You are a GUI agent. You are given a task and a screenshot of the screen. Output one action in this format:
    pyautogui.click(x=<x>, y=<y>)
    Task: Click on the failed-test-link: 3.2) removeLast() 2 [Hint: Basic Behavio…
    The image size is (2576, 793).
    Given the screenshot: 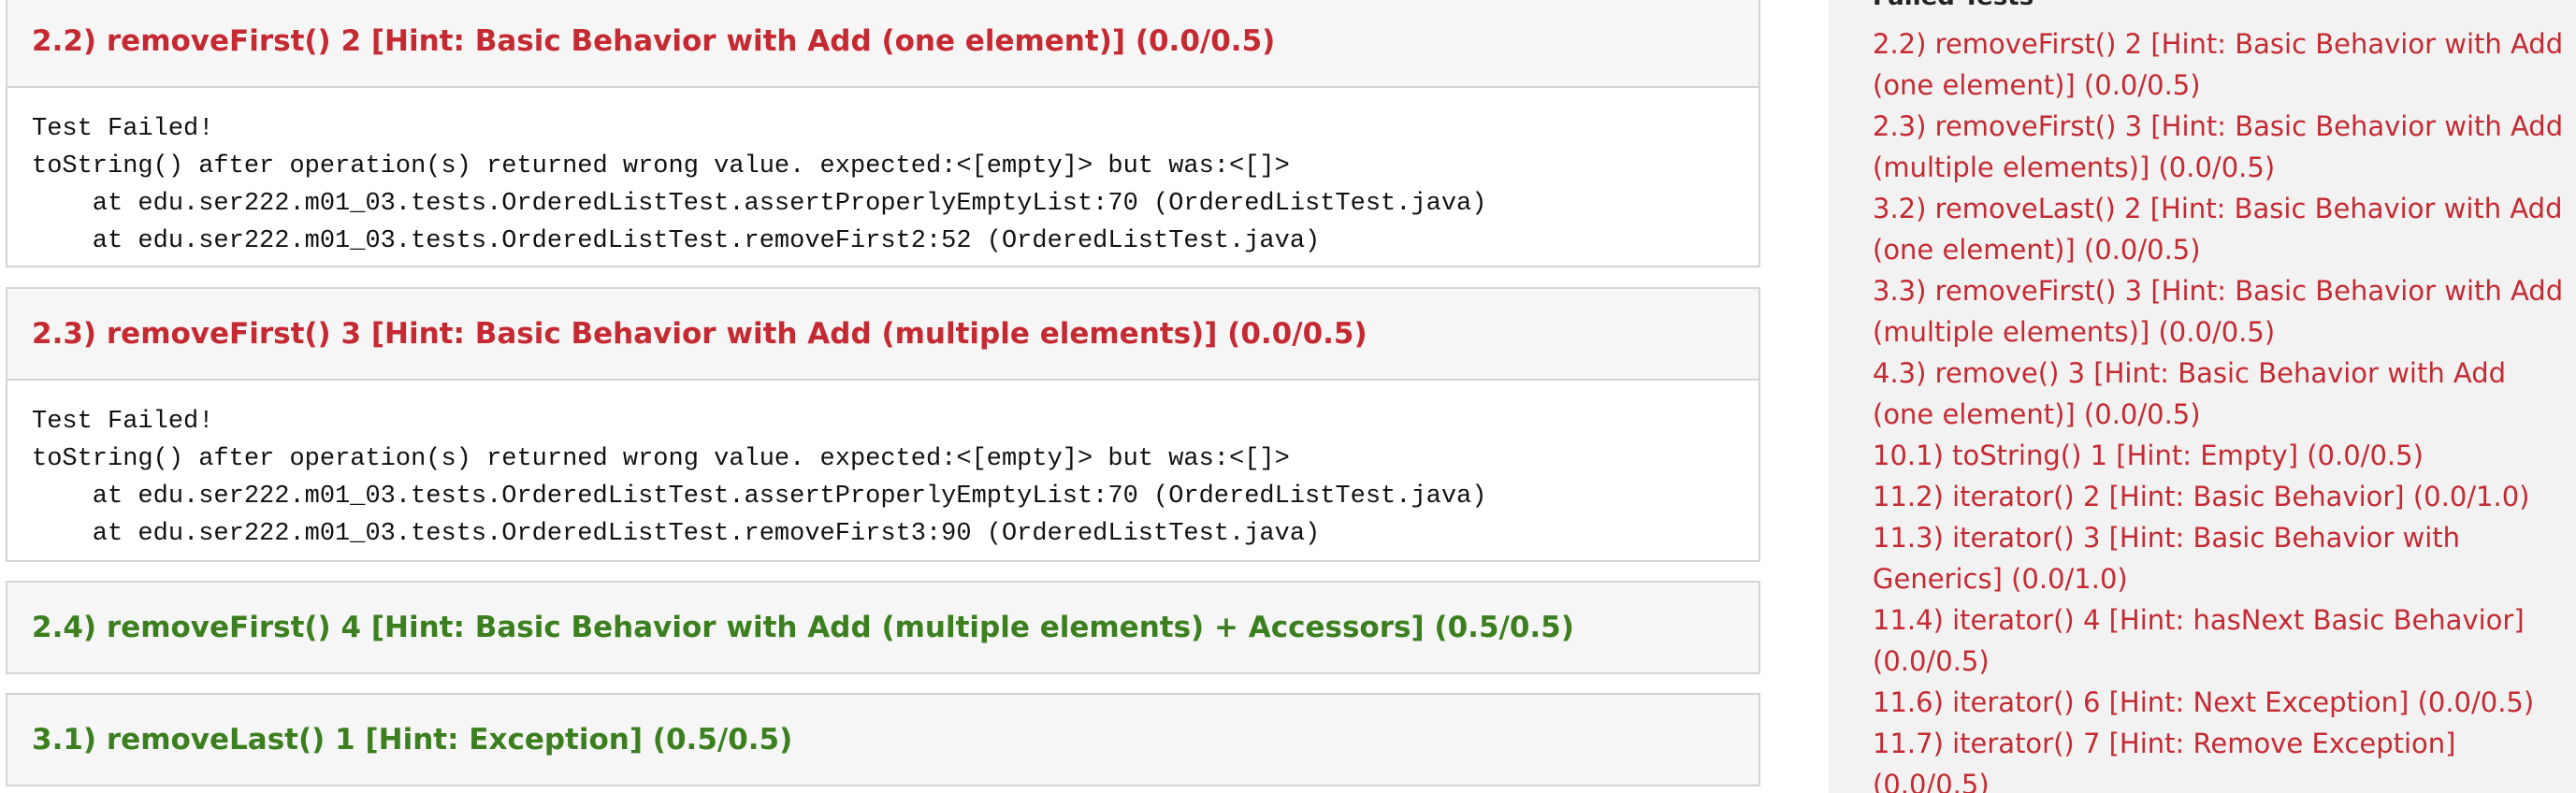 What is the action you would take?
    pyautogui.click(x=2219, y=229)
    